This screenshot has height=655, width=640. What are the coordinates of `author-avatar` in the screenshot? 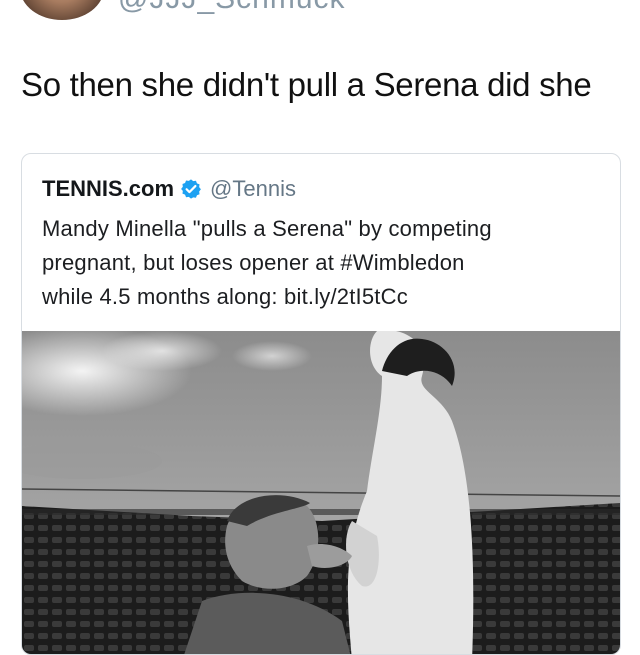 It's located at (62, 10).